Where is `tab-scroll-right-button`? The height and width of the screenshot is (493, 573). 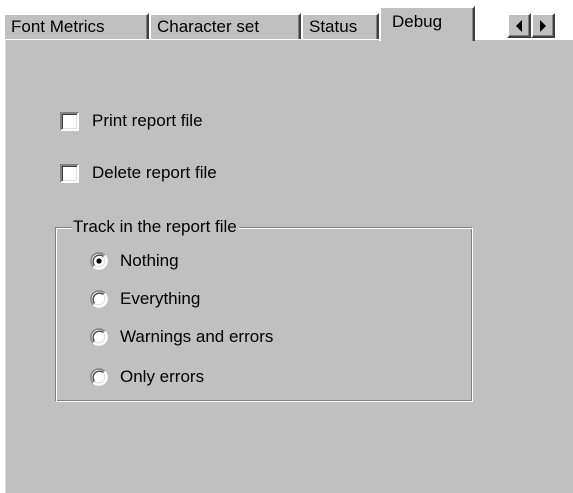 tab-scroll-right-button is located at coordinates (543, 25).